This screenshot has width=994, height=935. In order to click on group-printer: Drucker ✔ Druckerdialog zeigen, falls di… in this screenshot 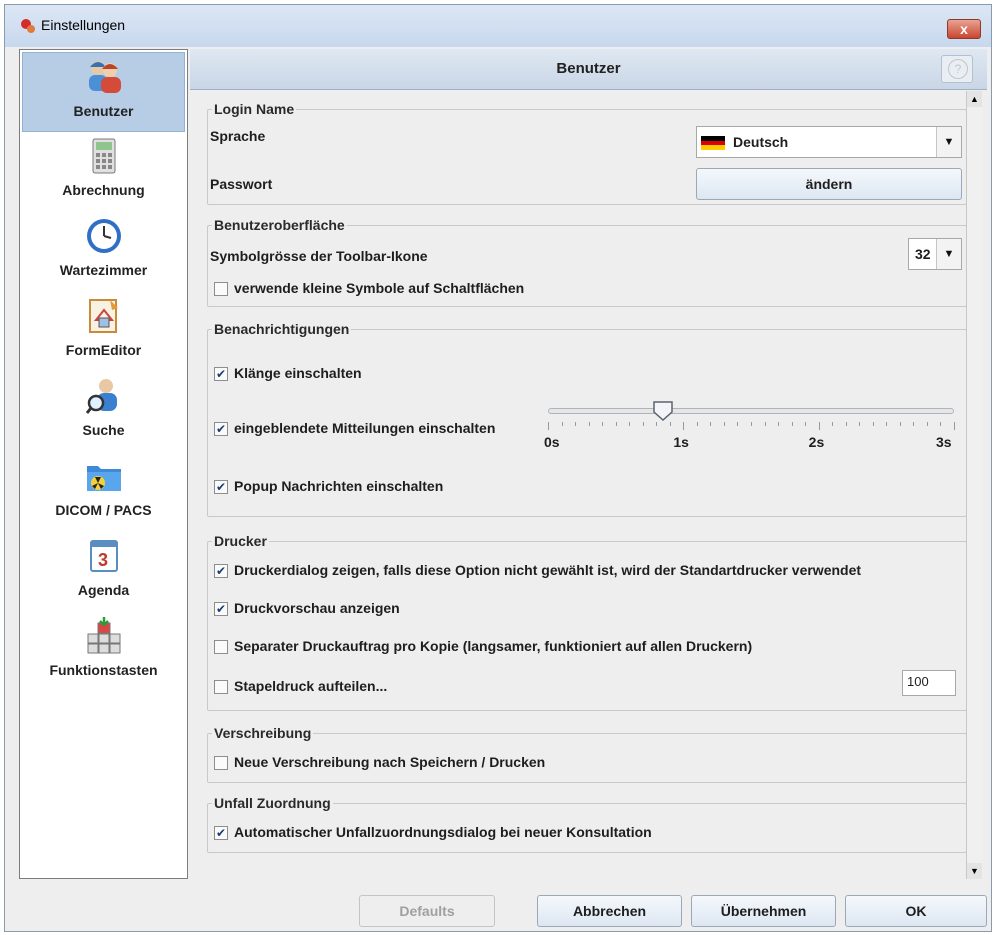, I will do `click(587, 622)`.